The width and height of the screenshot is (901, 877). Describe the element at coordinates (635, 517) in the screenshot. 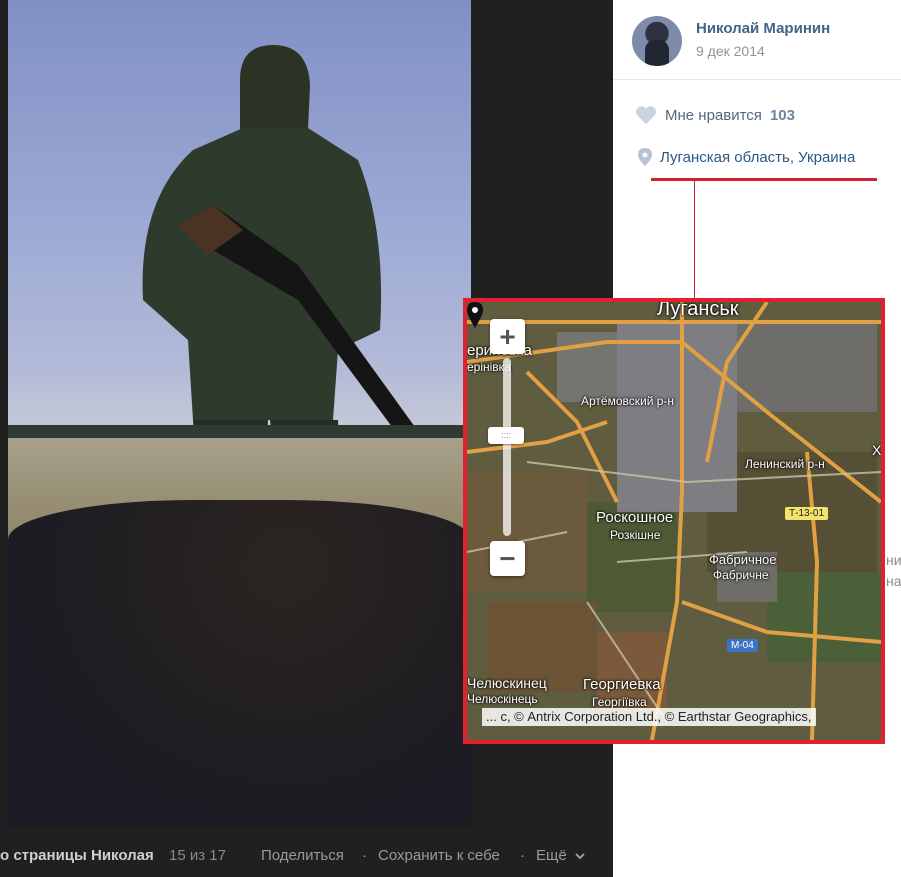

I see `map-label-roskoshnoe: Роскошное` at that location.